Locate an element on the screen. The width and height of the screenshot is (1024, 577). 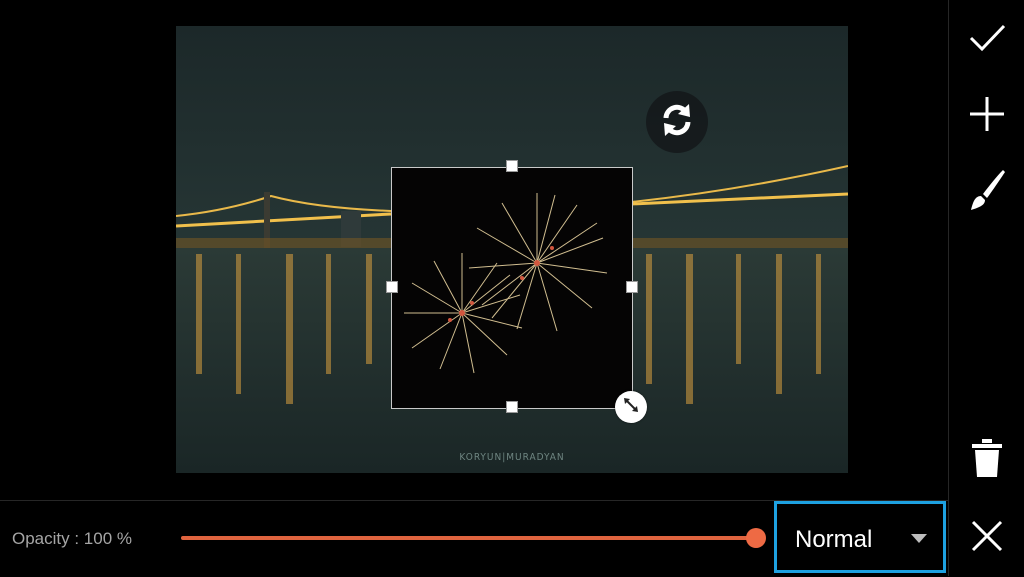
caret-down-icon is located at coordinates (919, 538).